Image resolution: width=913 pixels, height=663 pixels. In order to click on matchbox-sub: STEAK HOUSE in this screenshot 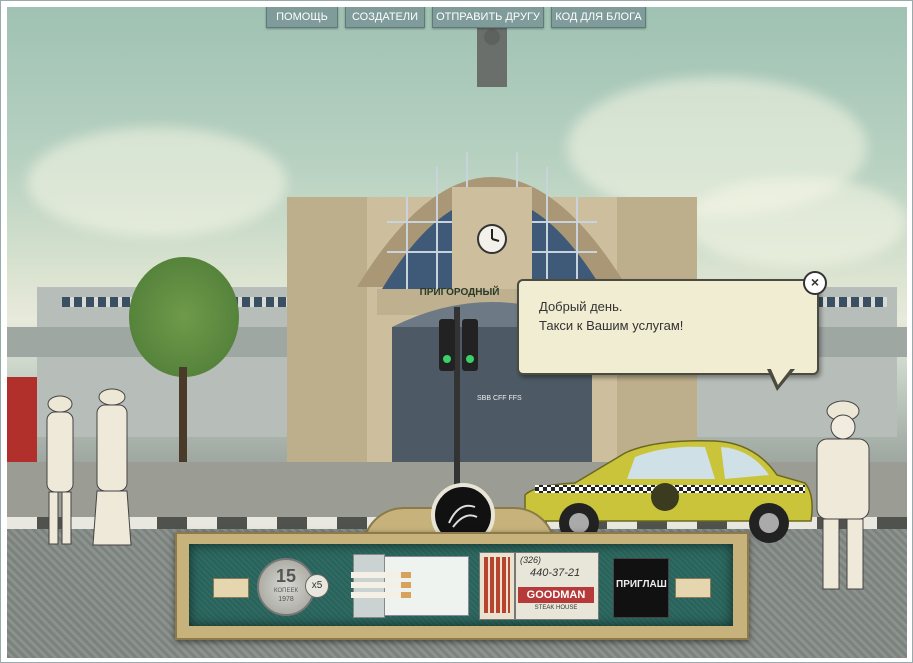, I will do `click(556, 608)`.